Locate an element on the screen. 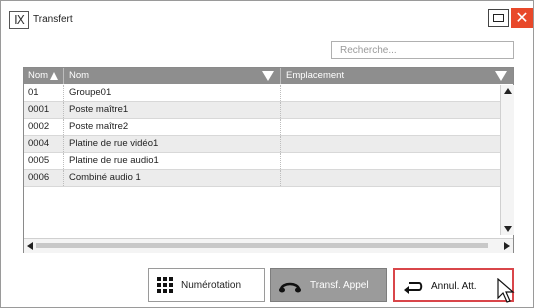  cell-name: Platine de rue vidéo1 is located at coordinates (114, 143).